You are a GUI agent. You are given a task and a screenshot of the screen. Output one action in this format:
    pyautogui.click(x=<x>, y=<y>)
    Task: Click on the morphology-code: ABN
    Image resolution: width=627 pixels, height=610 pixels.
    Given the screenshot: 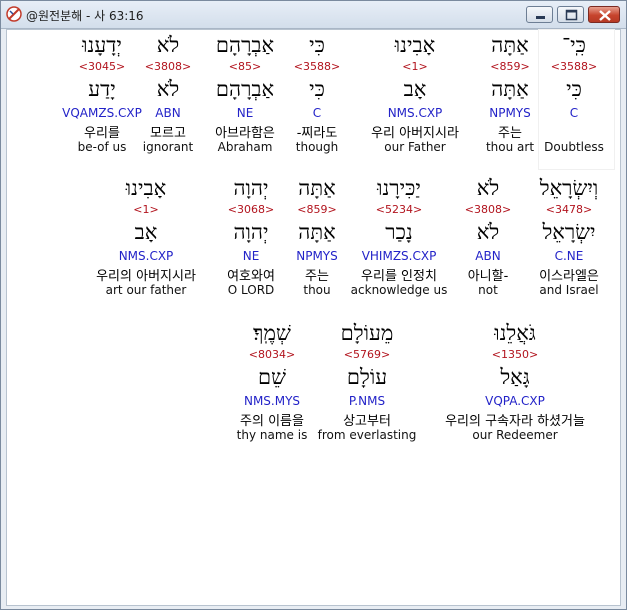 What is the action you would take?
    pyautogui.click(x=488, y=256)
    